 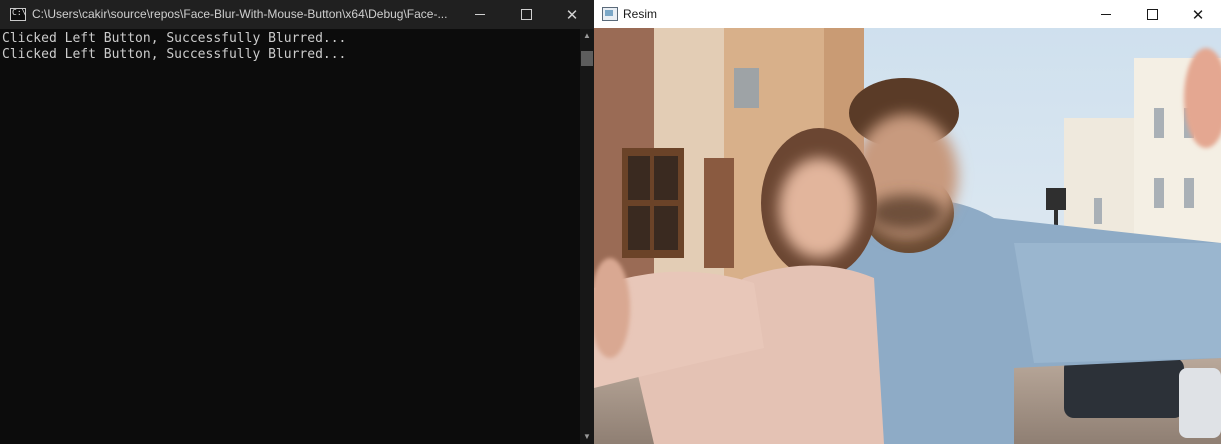 What do you see at coordinates (610, 14) in the screenshot?
I see `image-window-icon` at bounding box center [610, 14].